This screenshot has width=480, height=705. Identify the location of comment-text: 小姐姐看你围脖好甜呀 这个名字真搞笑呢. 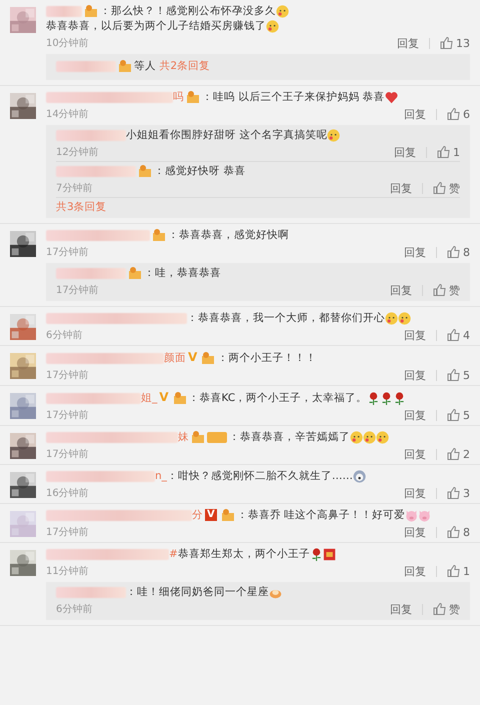
(227, 135).